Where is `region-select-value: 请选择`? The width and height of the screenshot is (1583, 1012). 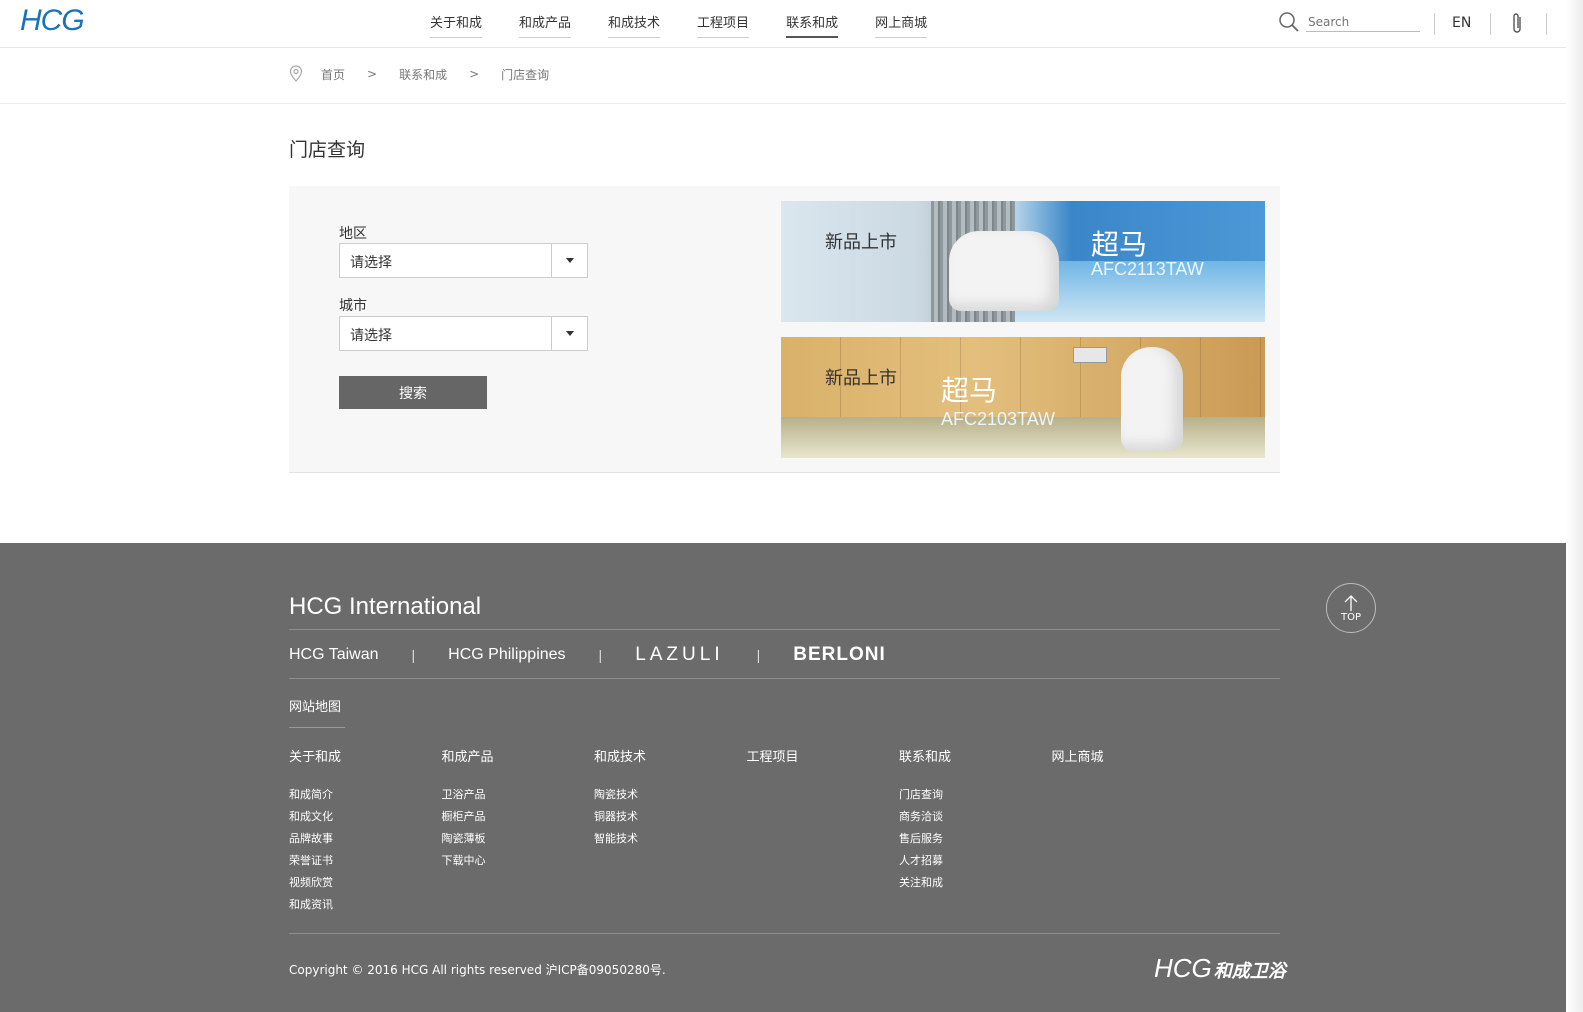 region-select-value: 请选择 is located at coordinates (371, 263).